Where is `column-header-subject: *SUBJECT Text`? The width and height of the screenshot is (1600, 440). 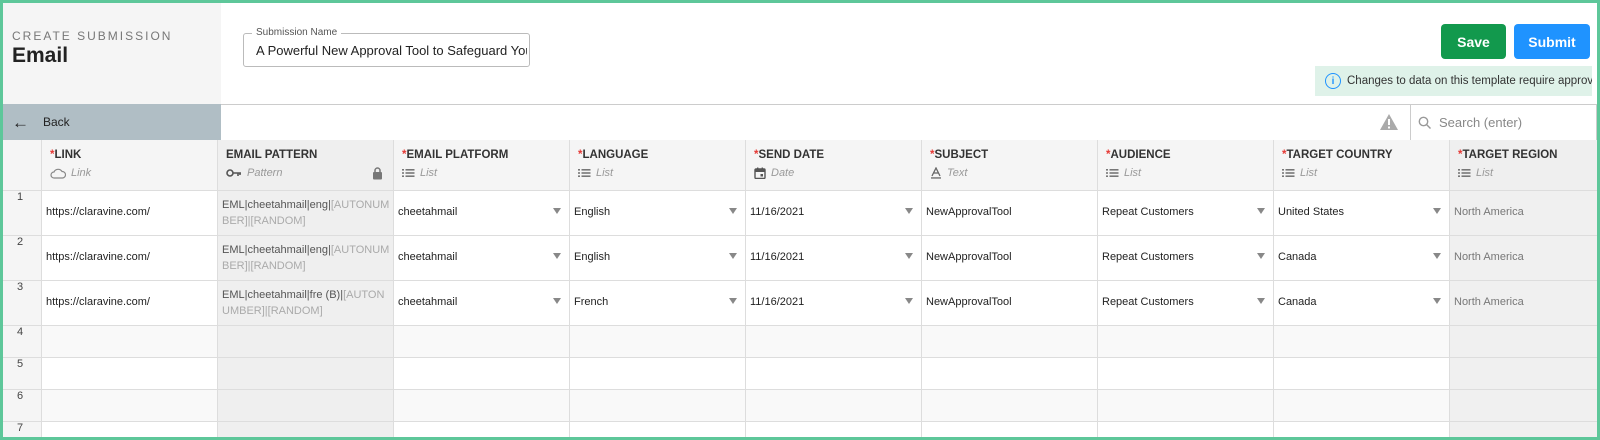
column-header-subject: *SUBJECT Text is located at coordinates (1010, 165).